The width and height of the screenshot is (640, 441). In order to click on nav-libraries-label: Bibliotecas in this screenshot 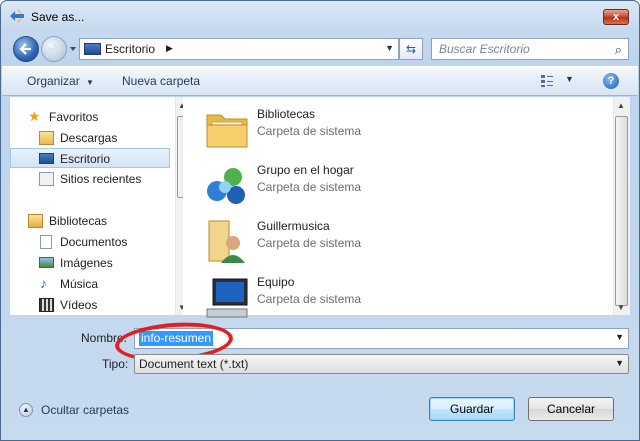, I will do `click(78, 221)`.